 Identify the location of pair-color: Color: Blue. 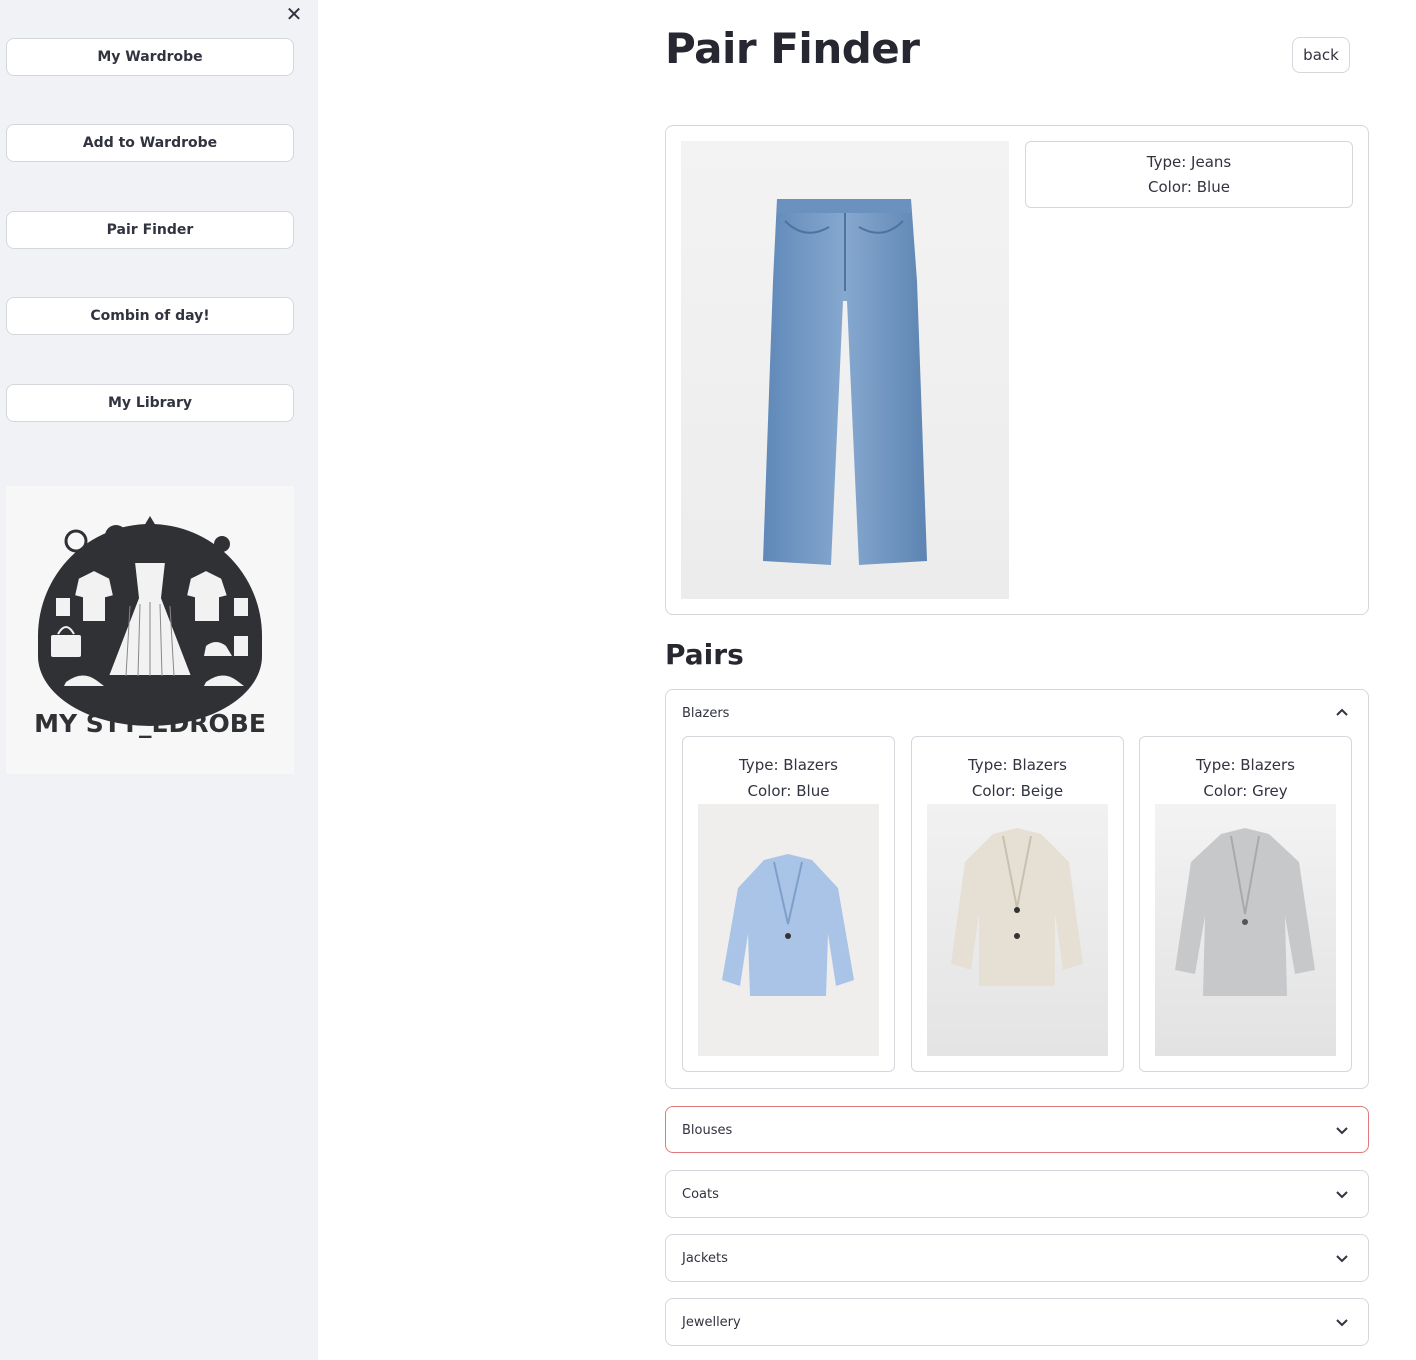
(788, 791).